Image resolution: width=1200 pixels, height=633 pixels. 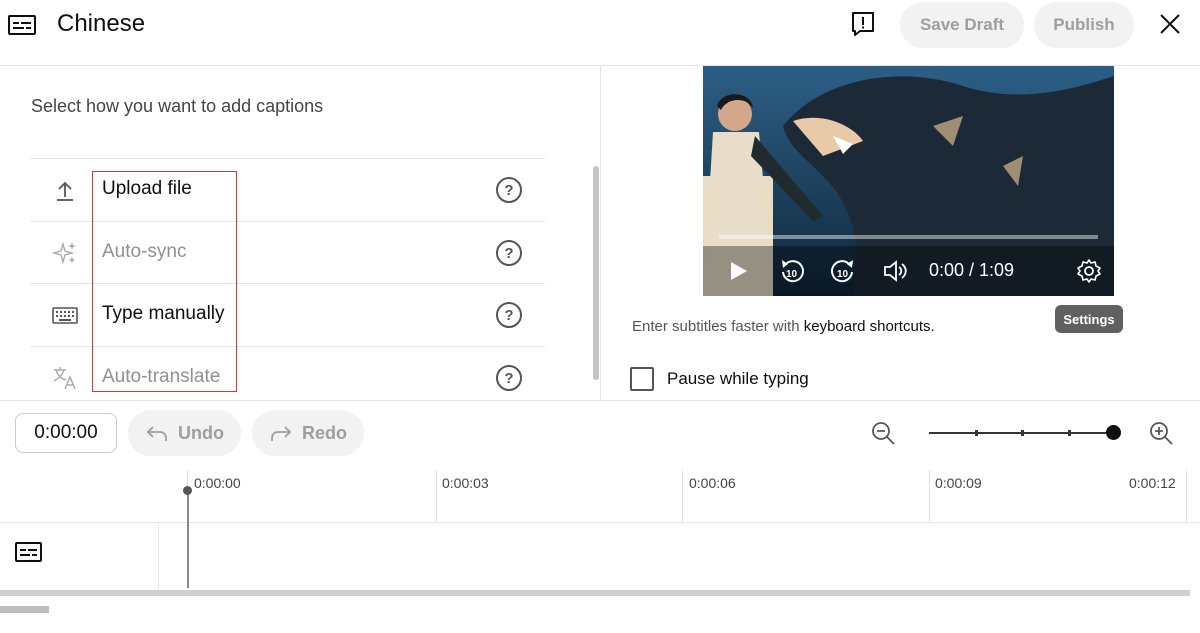 What do you see at coordinates (281, 433) in the screenshot?
I see `redo-icon` at bounding box center [281, 433].